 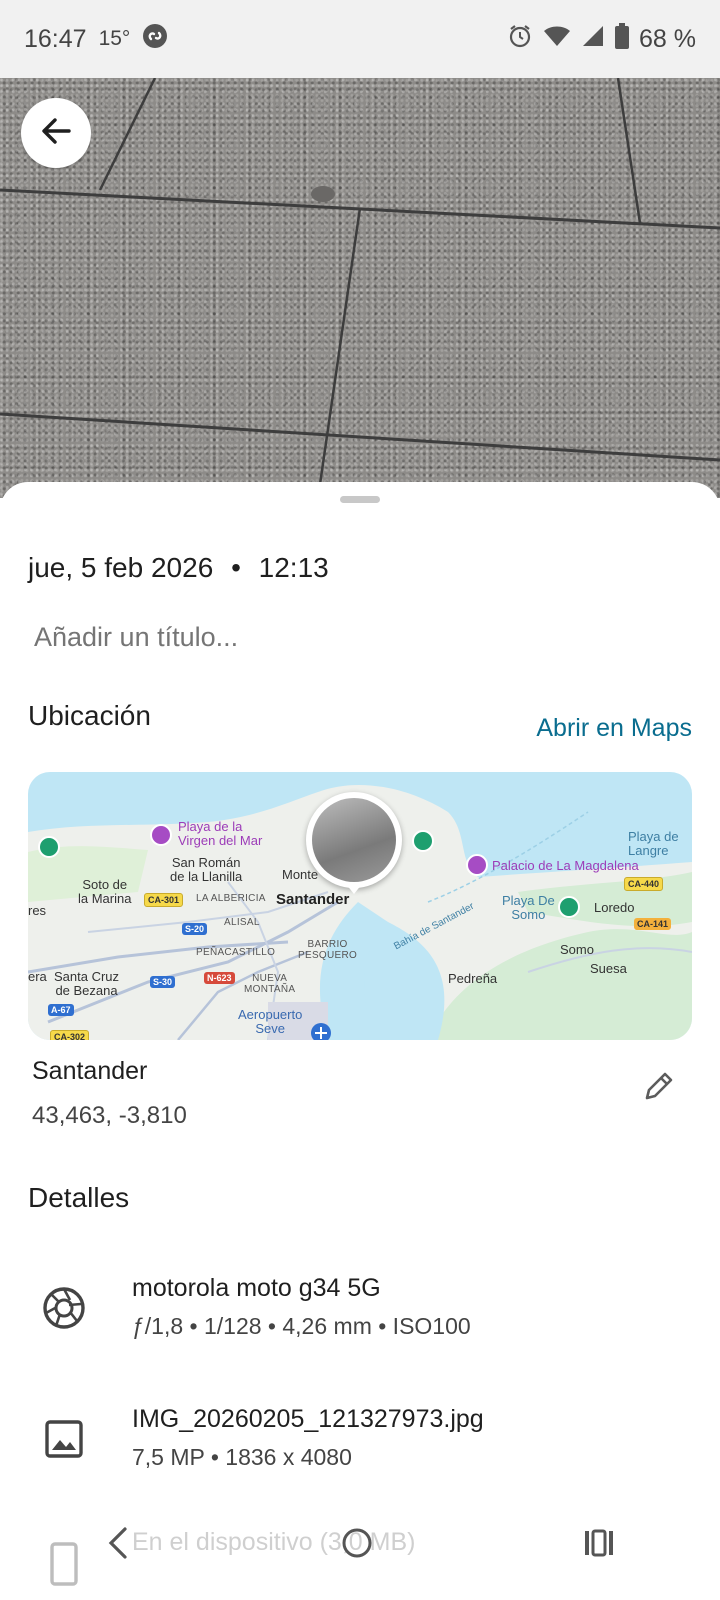 I want to click on map-label: res, so click(x=37, y=910).